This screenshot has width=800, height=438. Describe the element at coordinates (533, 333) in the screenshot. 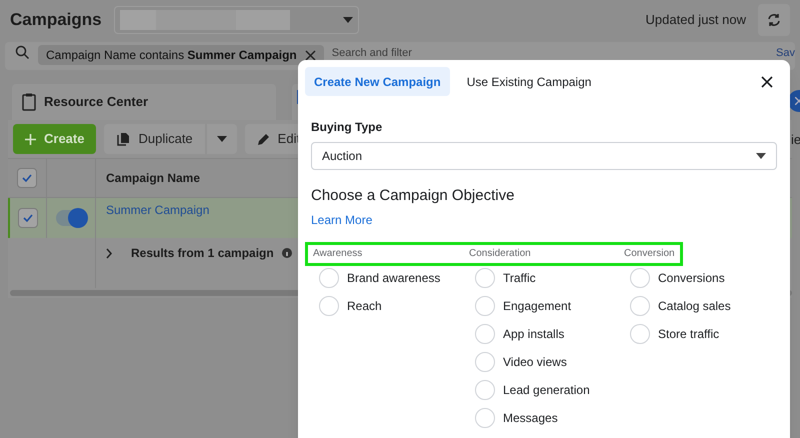

I see `objective-option: App installs` at that location.